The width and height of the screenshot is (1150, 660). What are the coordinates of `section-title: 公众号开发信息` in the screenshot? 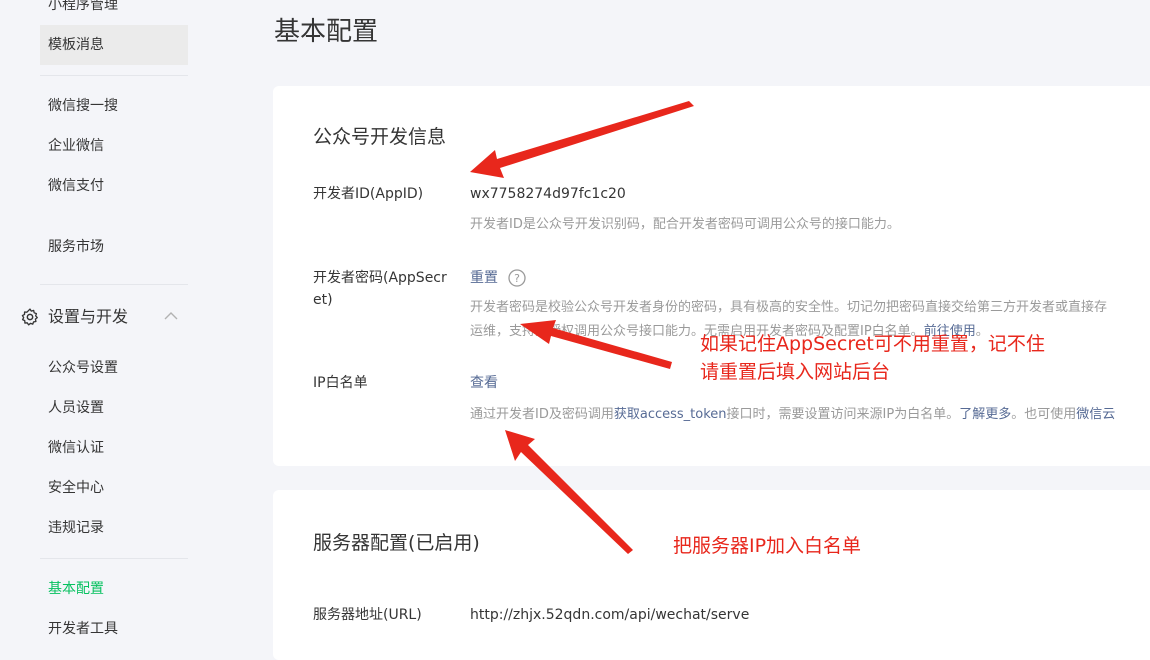 It's located at (380, 137).